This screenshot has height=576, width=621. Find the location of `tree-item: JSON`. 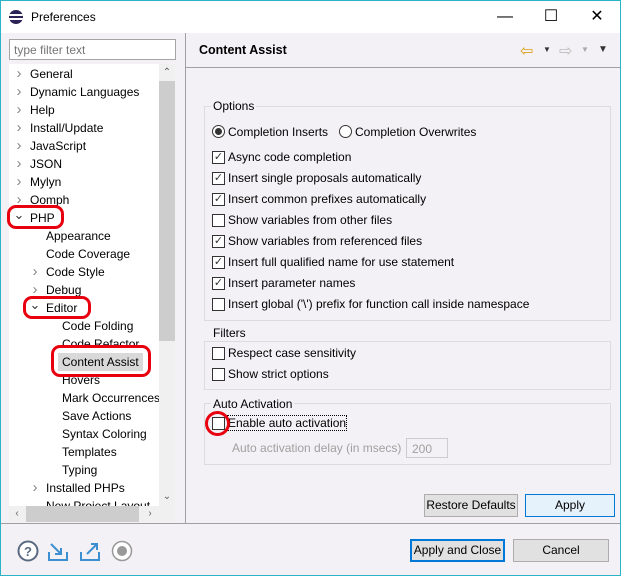

tree-item: JSON is located at coordinates (46, 164).